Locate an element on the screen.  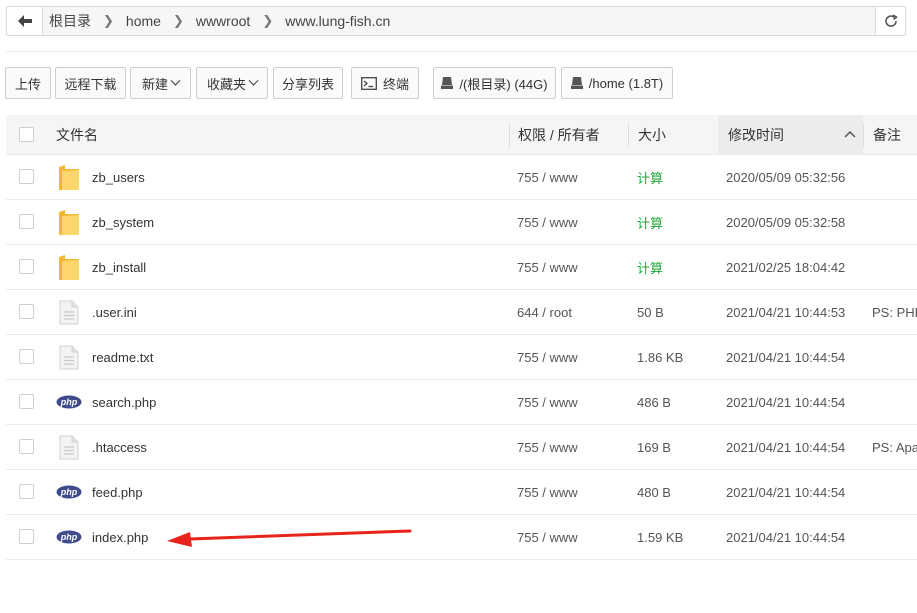
file-mtime: 2020/05/09 05:32:58 is located at coordinates (786, 222).